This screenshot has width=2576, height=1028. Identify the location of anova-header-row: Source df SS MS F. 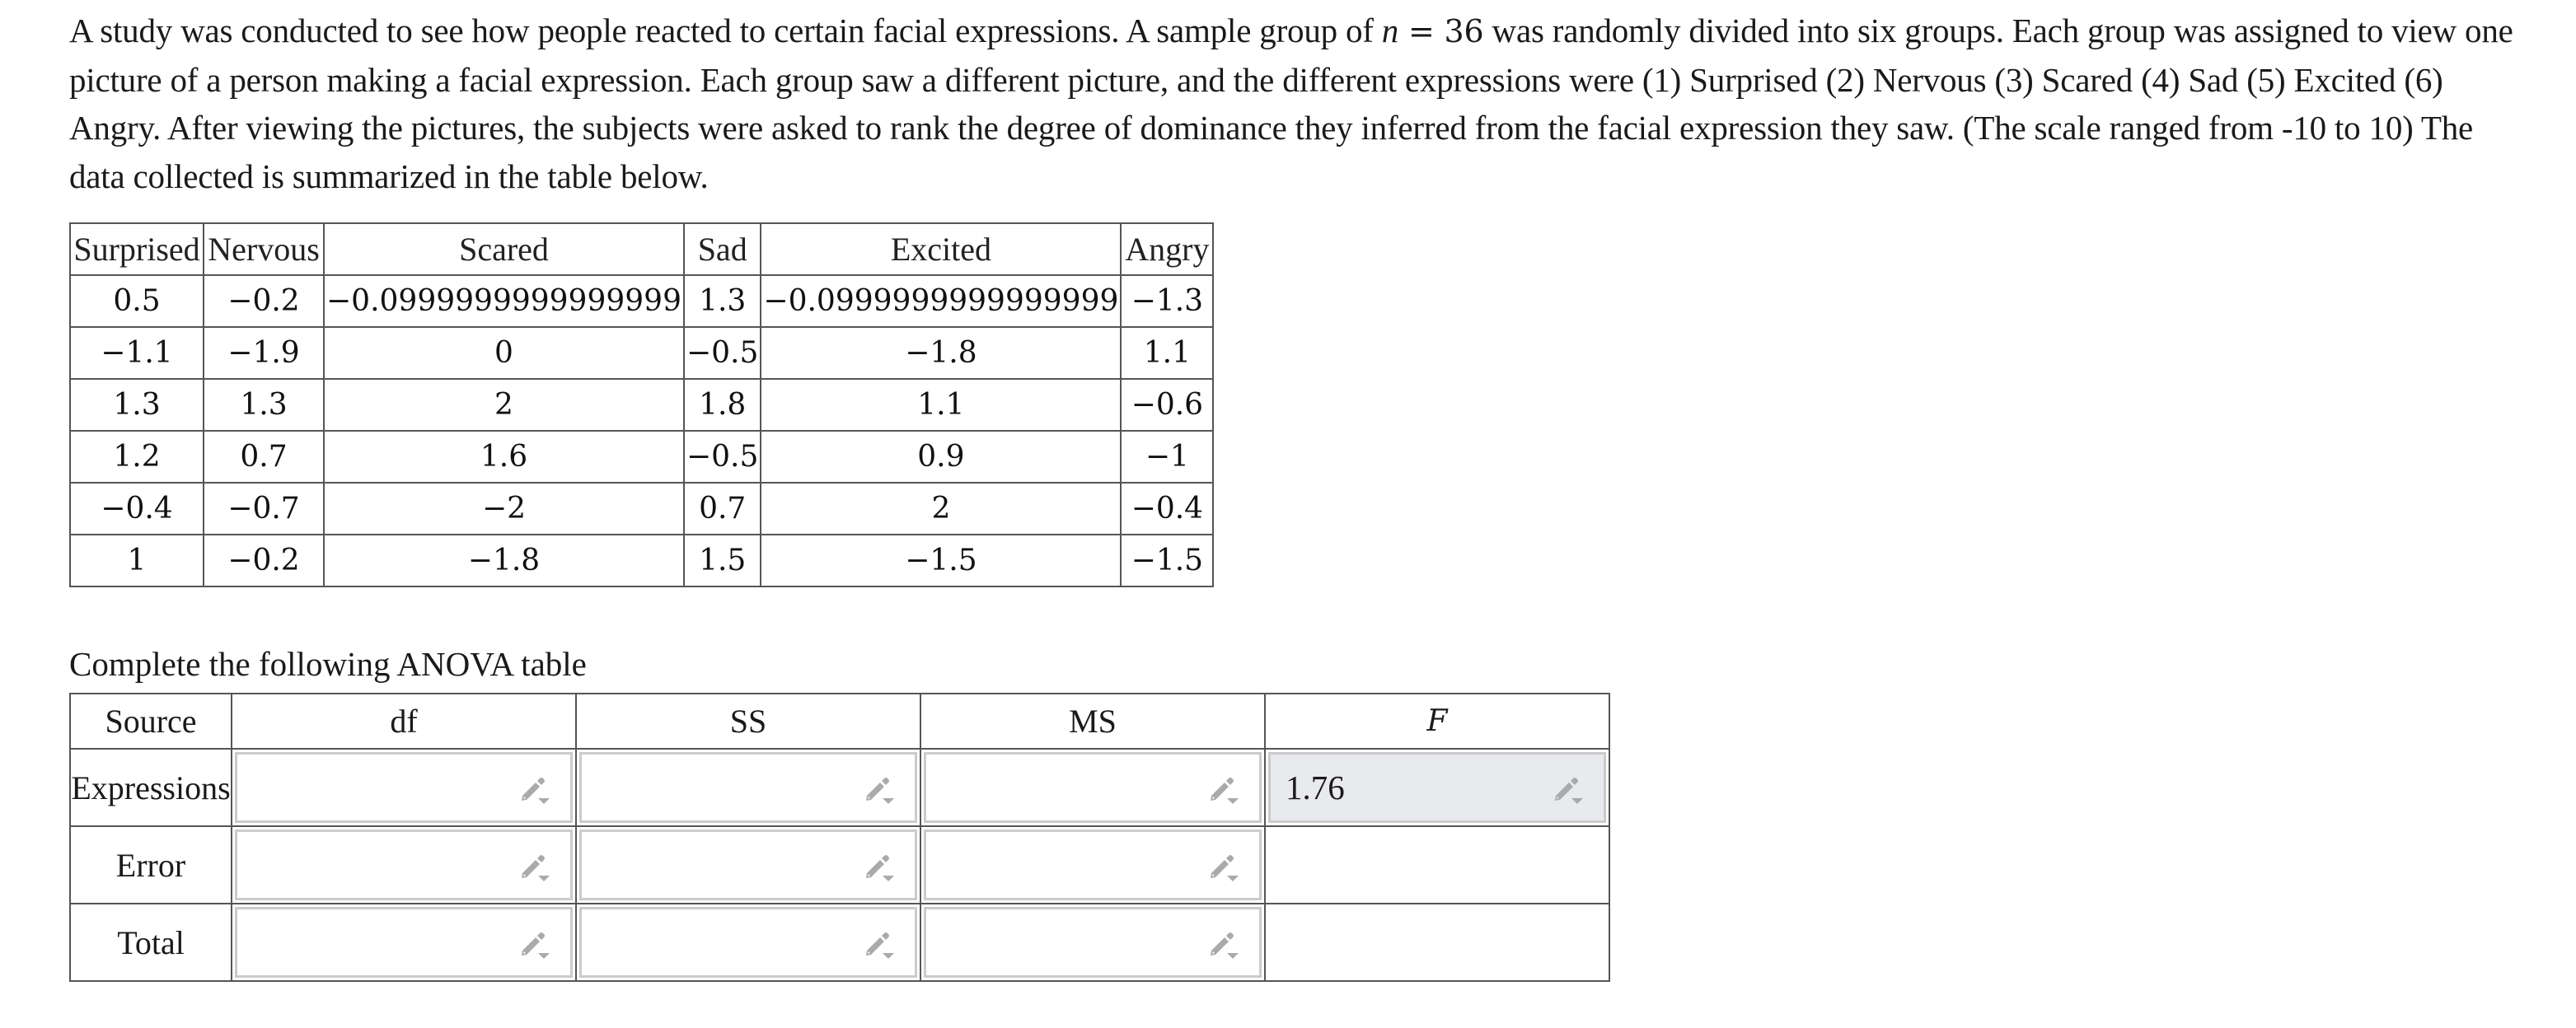
(839, 721).